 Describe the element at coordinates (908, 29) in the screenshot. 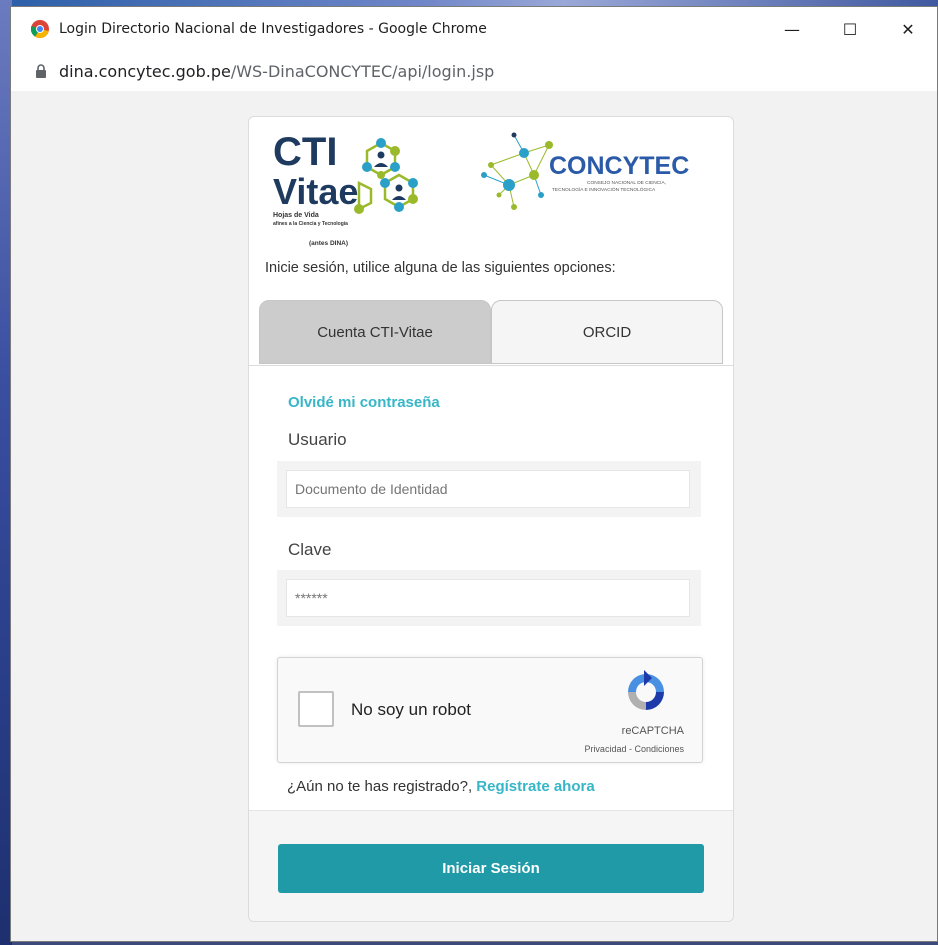

I see `close-button: ✕` at that location.